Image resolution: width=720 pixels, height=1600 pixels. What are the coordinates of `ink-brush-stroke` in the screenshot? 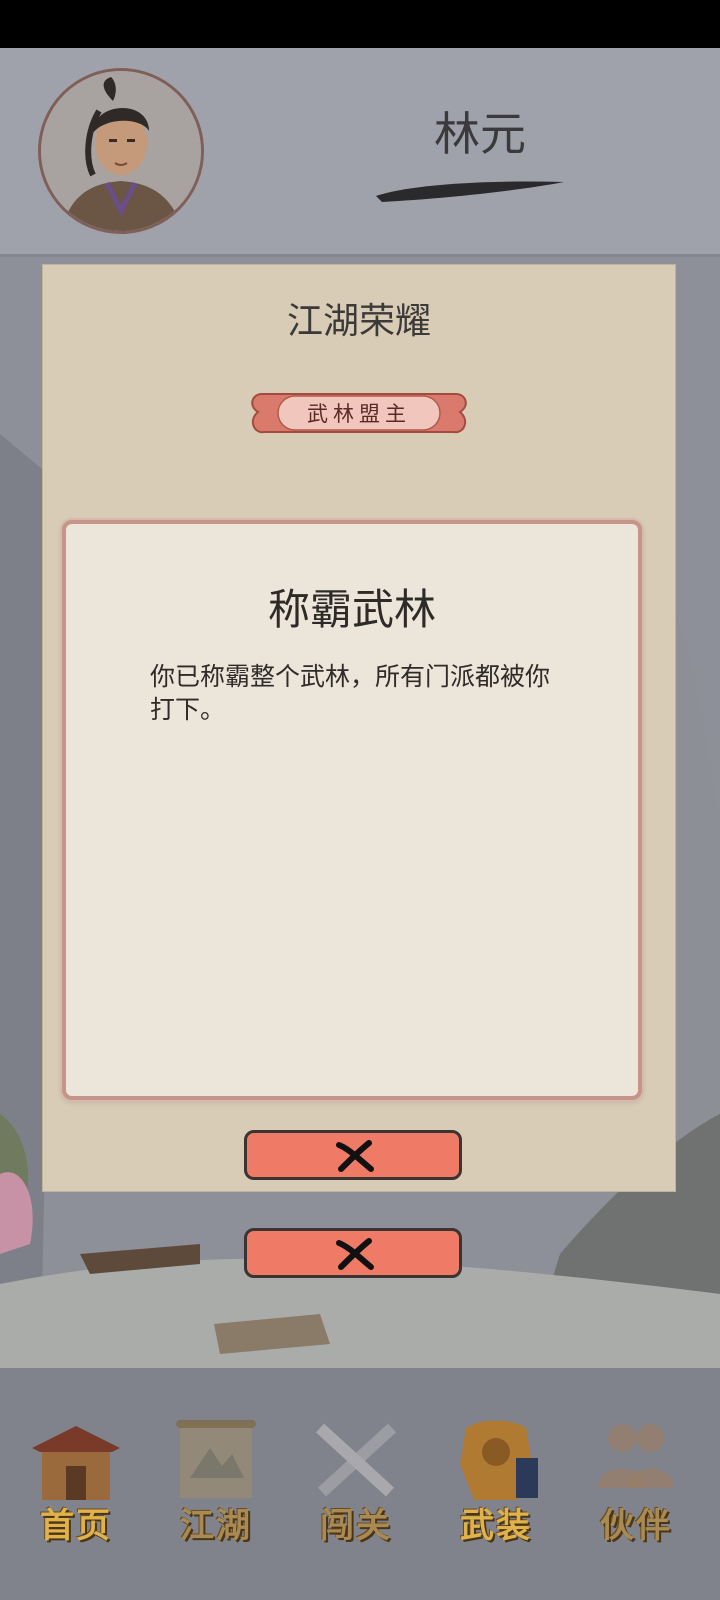 It's located at (470, 191).